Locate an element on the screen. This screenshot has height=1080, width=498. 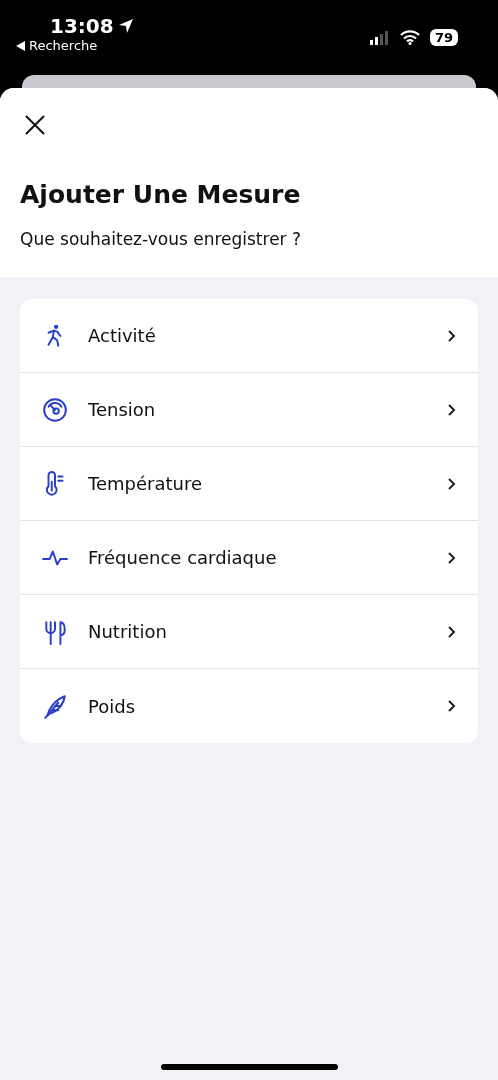
feather-icon is located at coordinates (55, 706).